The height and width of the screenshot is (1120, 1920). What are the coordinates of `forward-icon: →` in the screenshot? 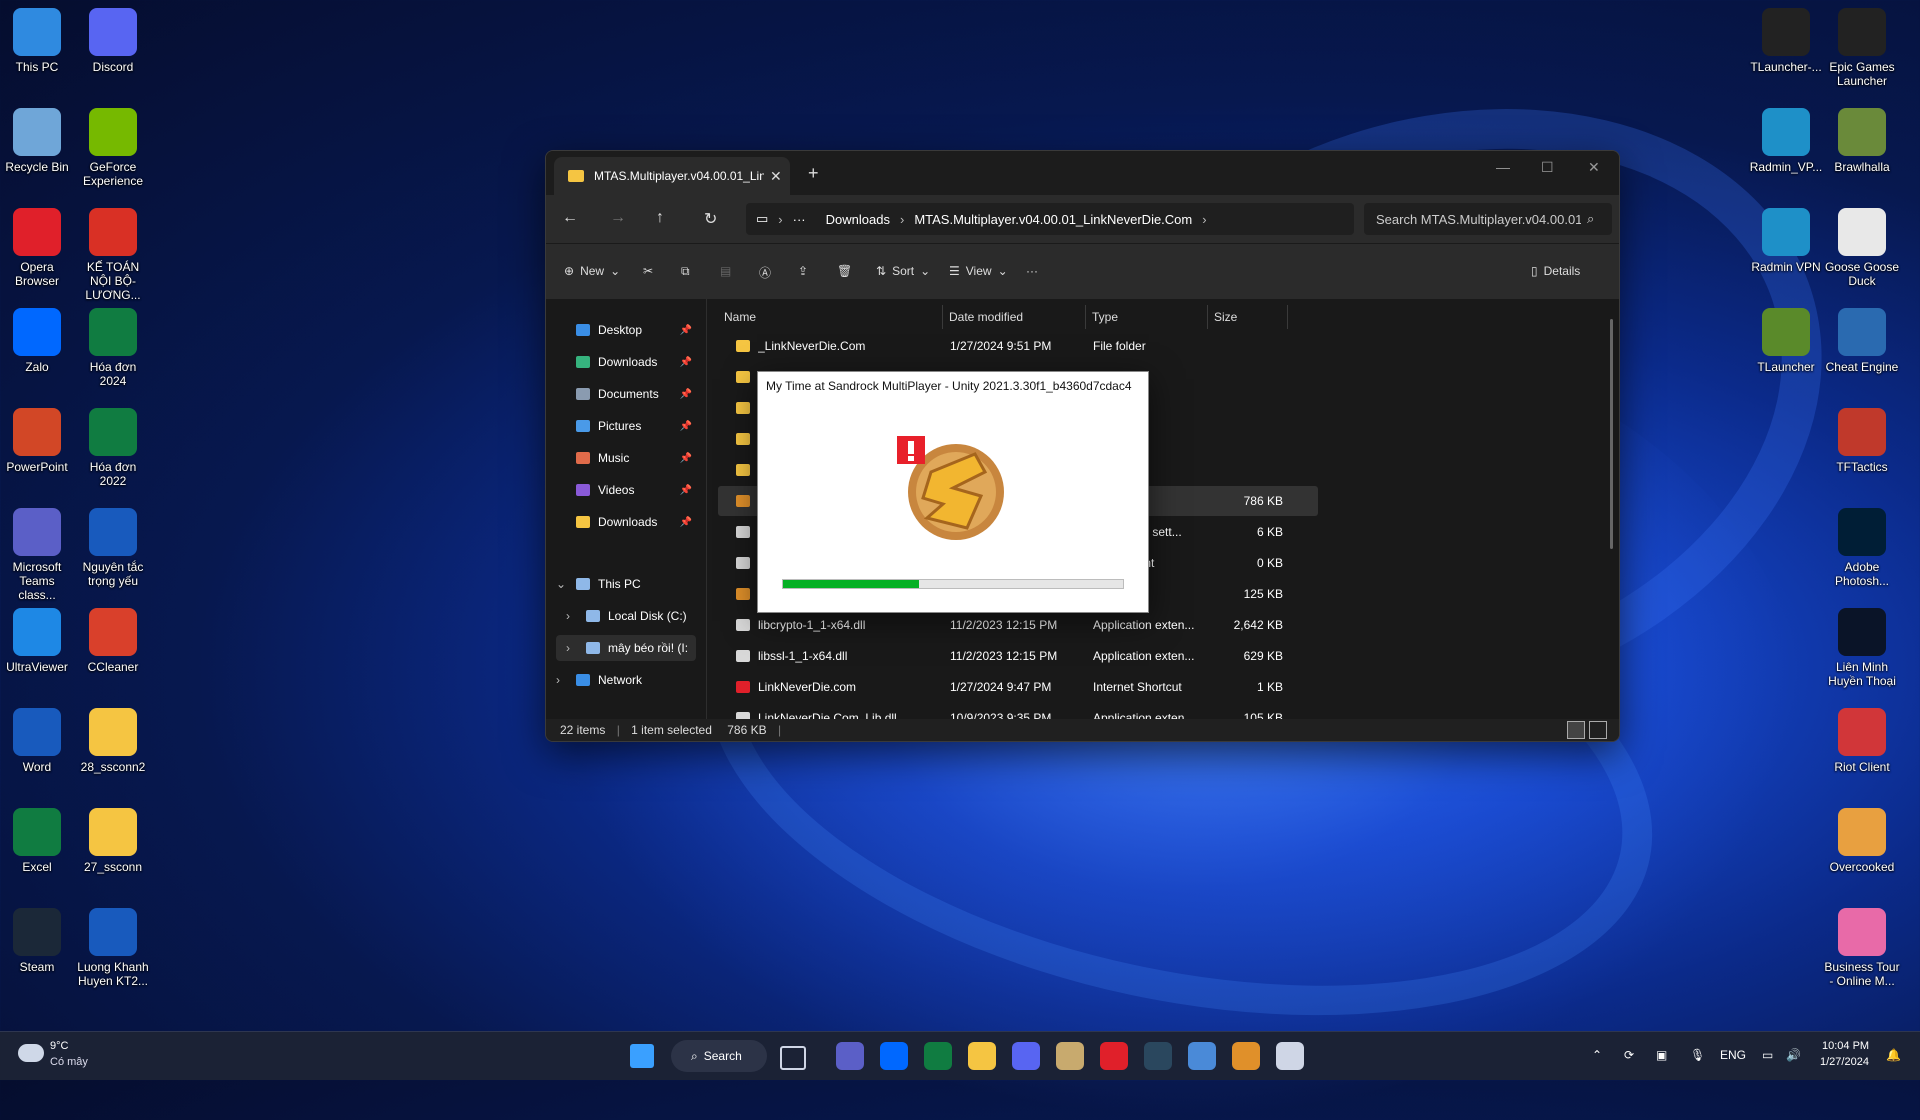 It's located at (618, 218).